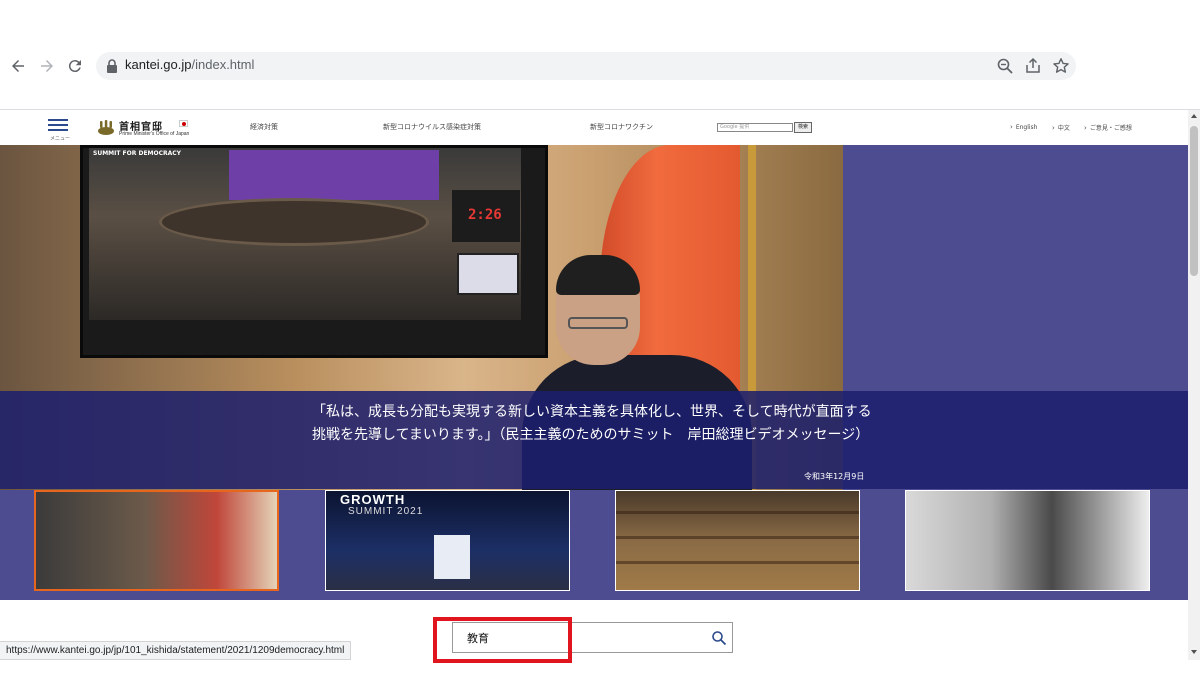 The width and height of the screenshot is (1200, 675). I want to click on nav-covid-measures: 新型コロナウイルス感染症対策, so click(432, 127).